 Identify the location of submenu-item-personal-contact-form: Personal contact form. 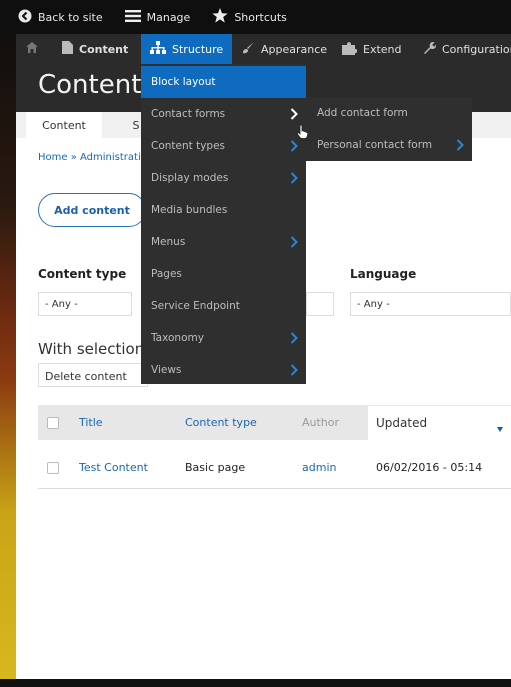
(389, 145).